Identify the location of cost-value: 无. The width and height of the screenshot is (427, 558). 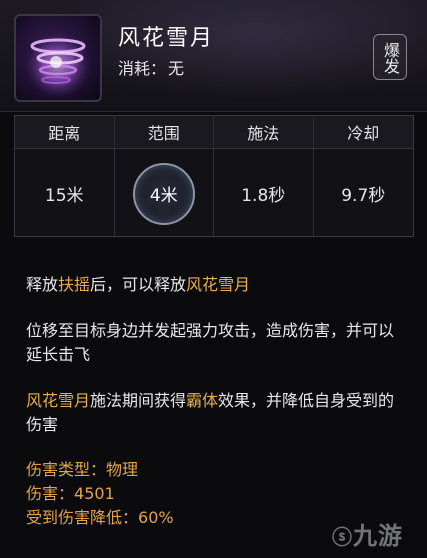
(176, 68).